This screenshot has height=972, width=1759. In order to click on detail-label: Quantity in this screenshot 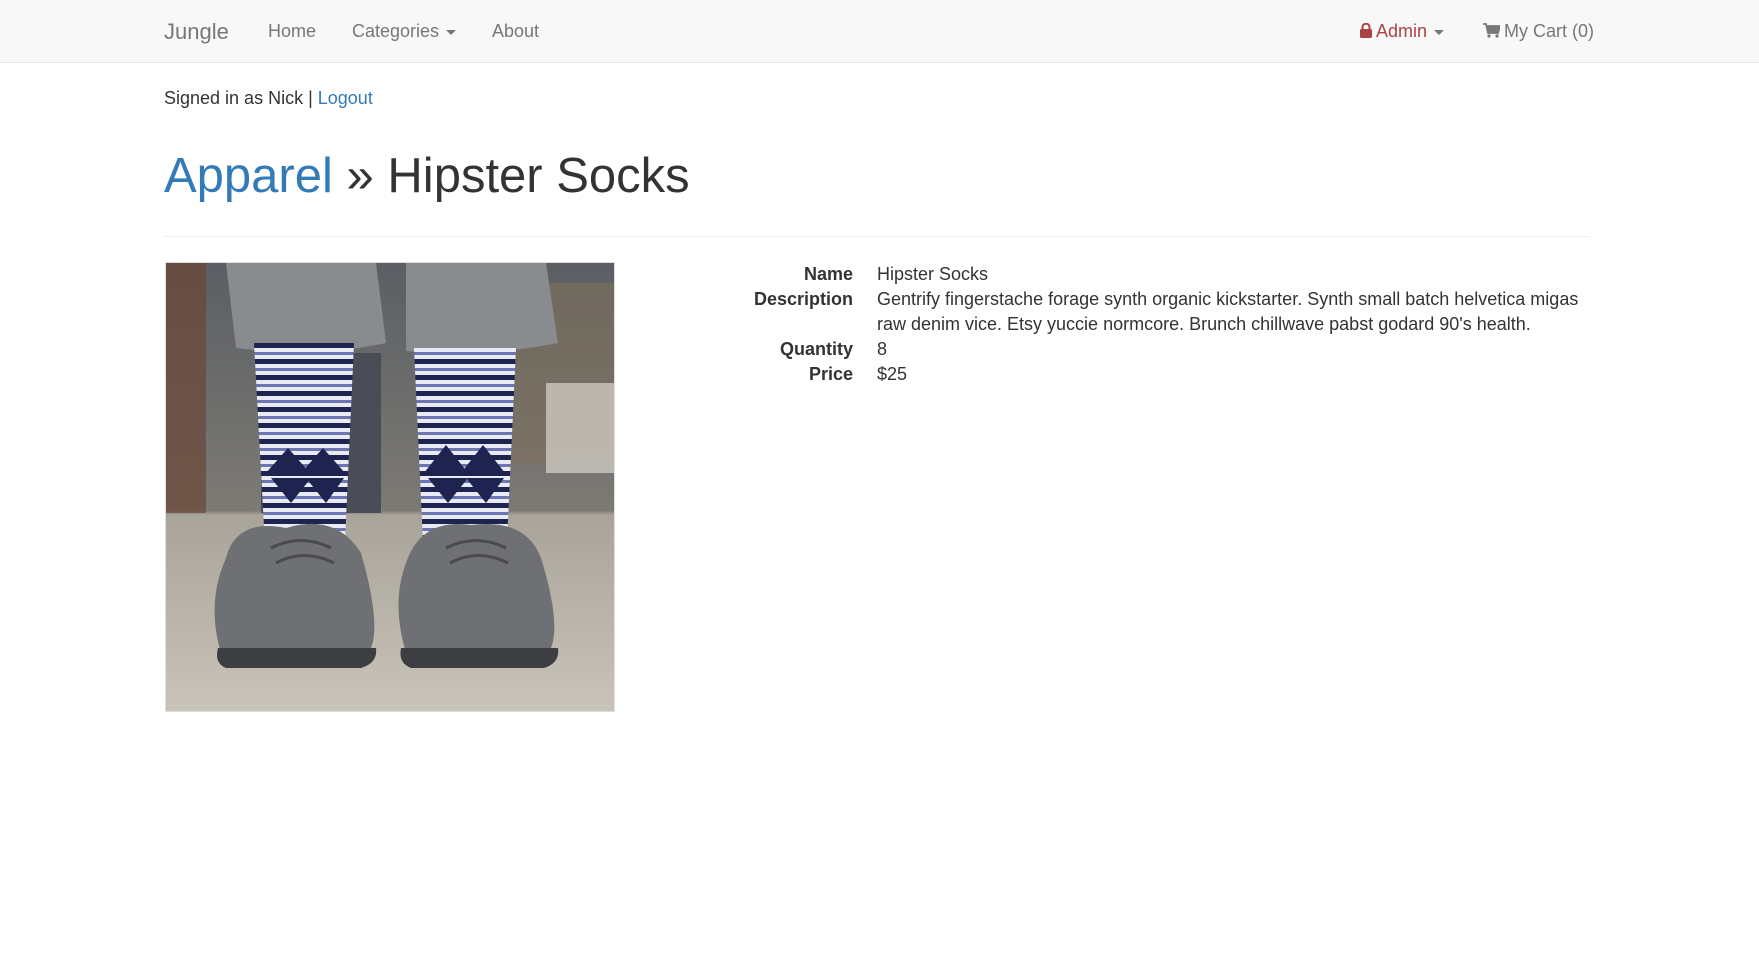, I will do `click(816, 349)`.